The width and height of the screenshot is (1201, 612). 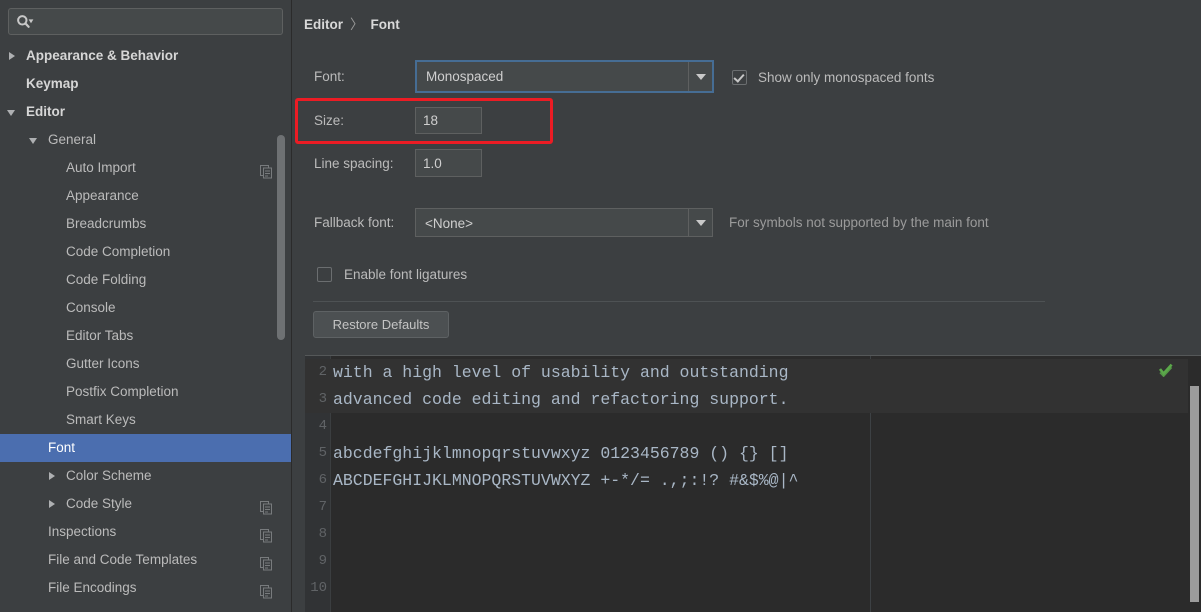 What do you see at coordinates (465, 76) in the screenshot?
I see `font-family-value: Monospaced` at bounding box center [465, 76].